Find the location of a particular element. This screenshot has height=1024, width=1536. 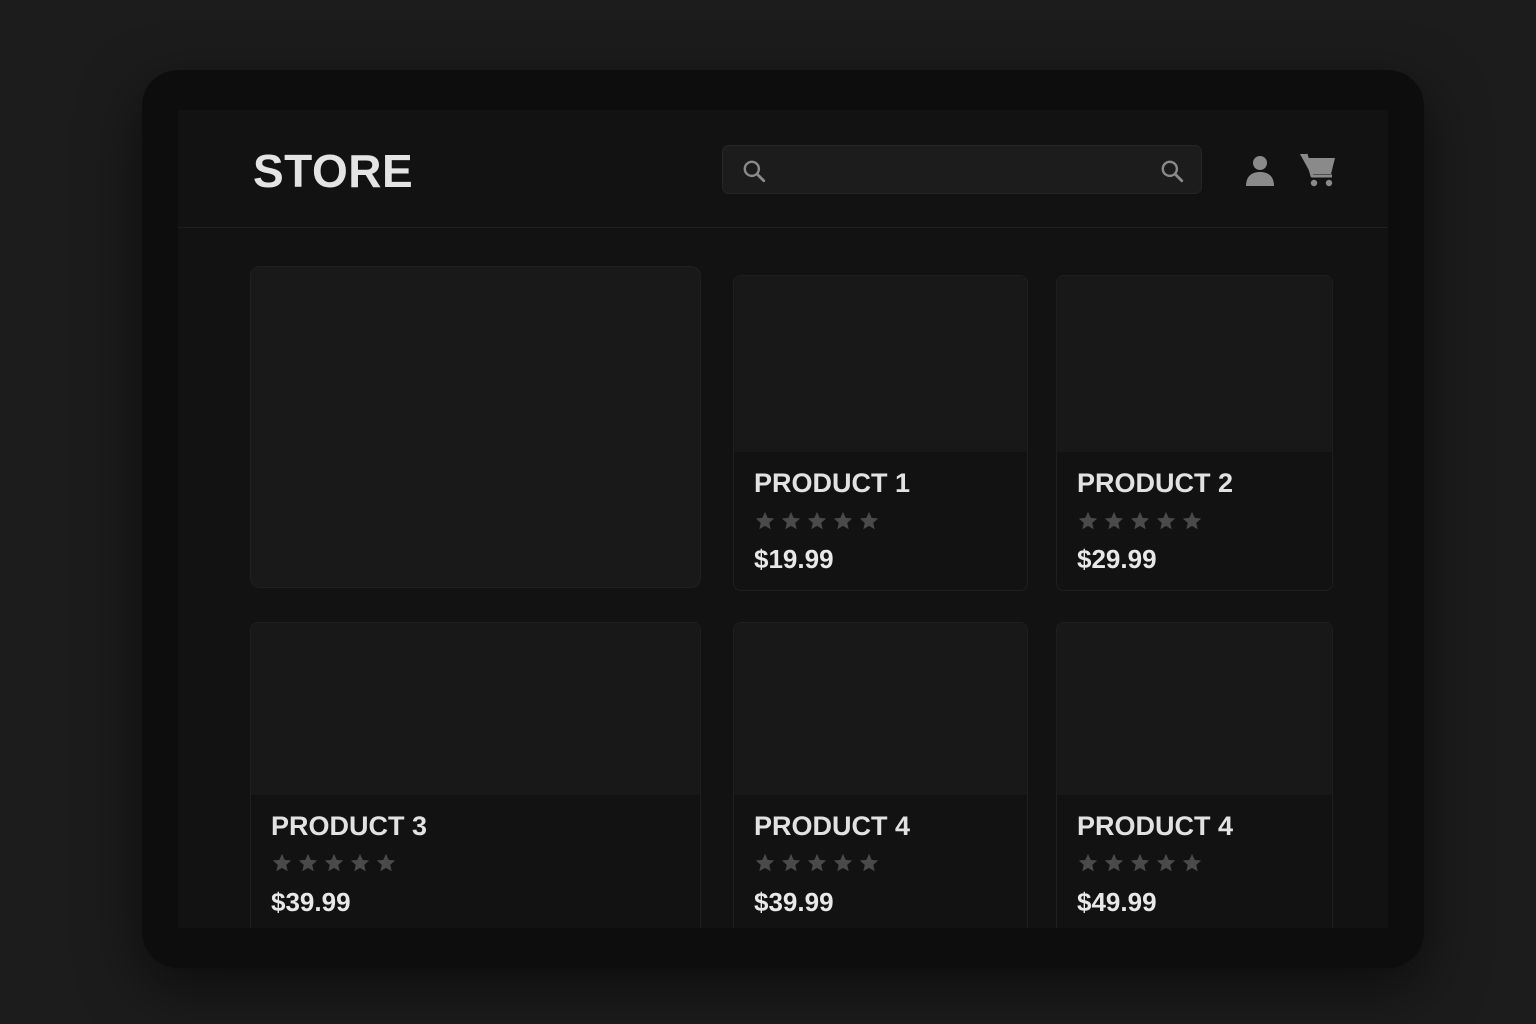

product-info: PRODUCT 2 $29.99 is located at coordinates (1194, 521).